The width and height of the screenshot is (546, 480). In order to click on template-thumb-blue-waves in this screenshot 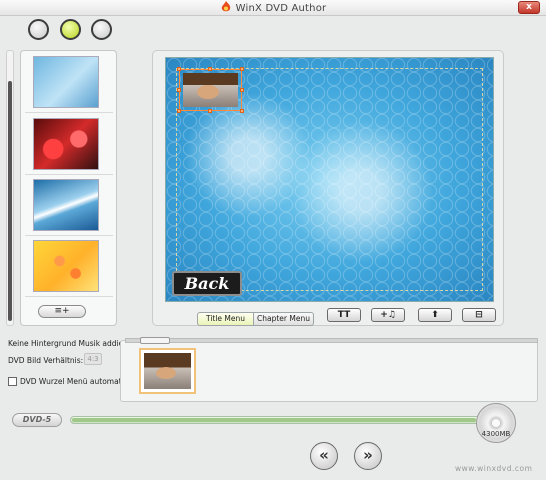, I will do `click(66, 205)`.